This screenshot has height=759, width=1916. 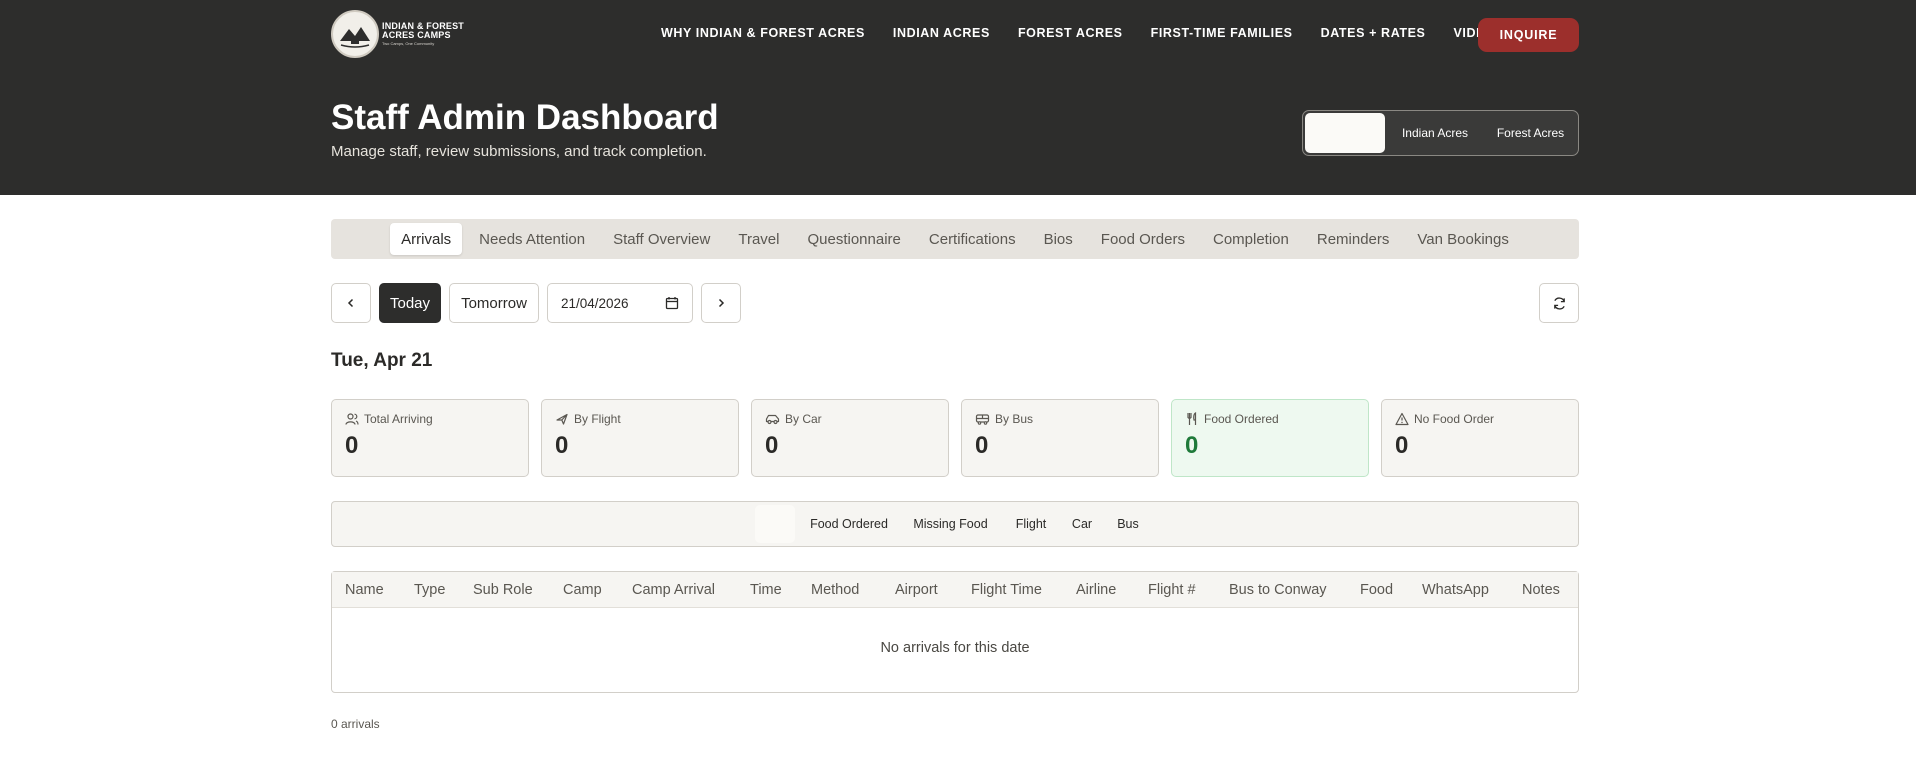 What do you see at coordinates (355, 34) in the screenshot?
I see `logo-emblem` at bounding box center [355, 34].